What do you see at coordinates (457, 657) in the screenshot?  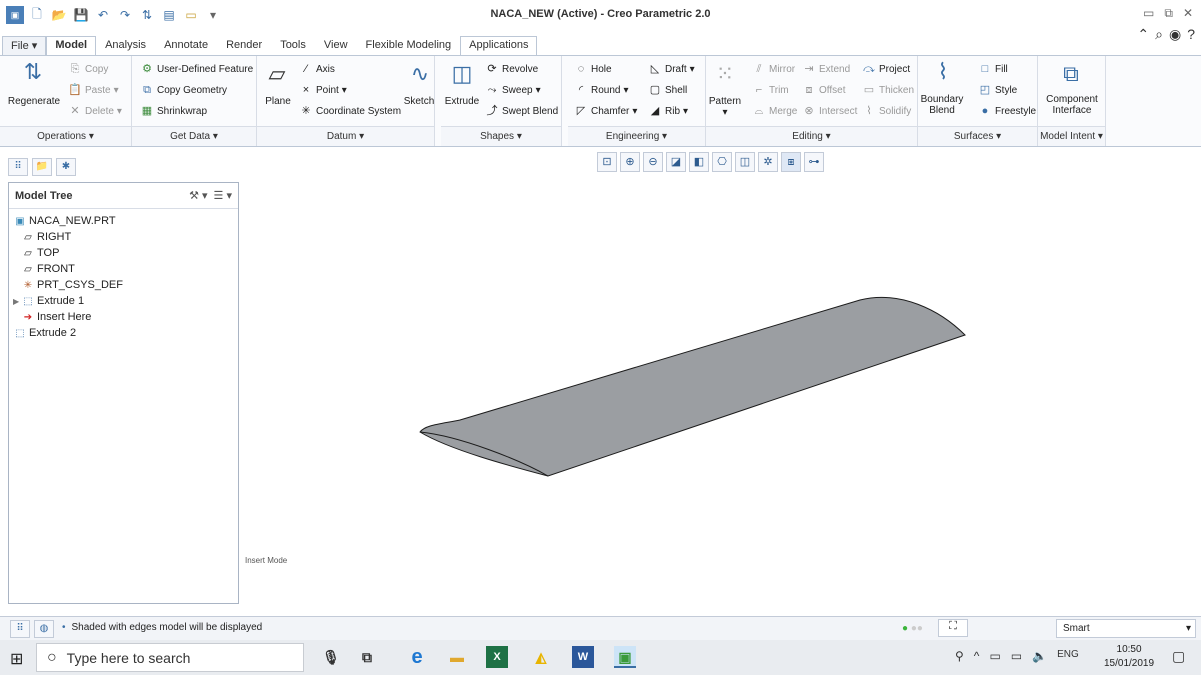 I see `file-explorer-icon: ▬` at bounding box center [457, 657].